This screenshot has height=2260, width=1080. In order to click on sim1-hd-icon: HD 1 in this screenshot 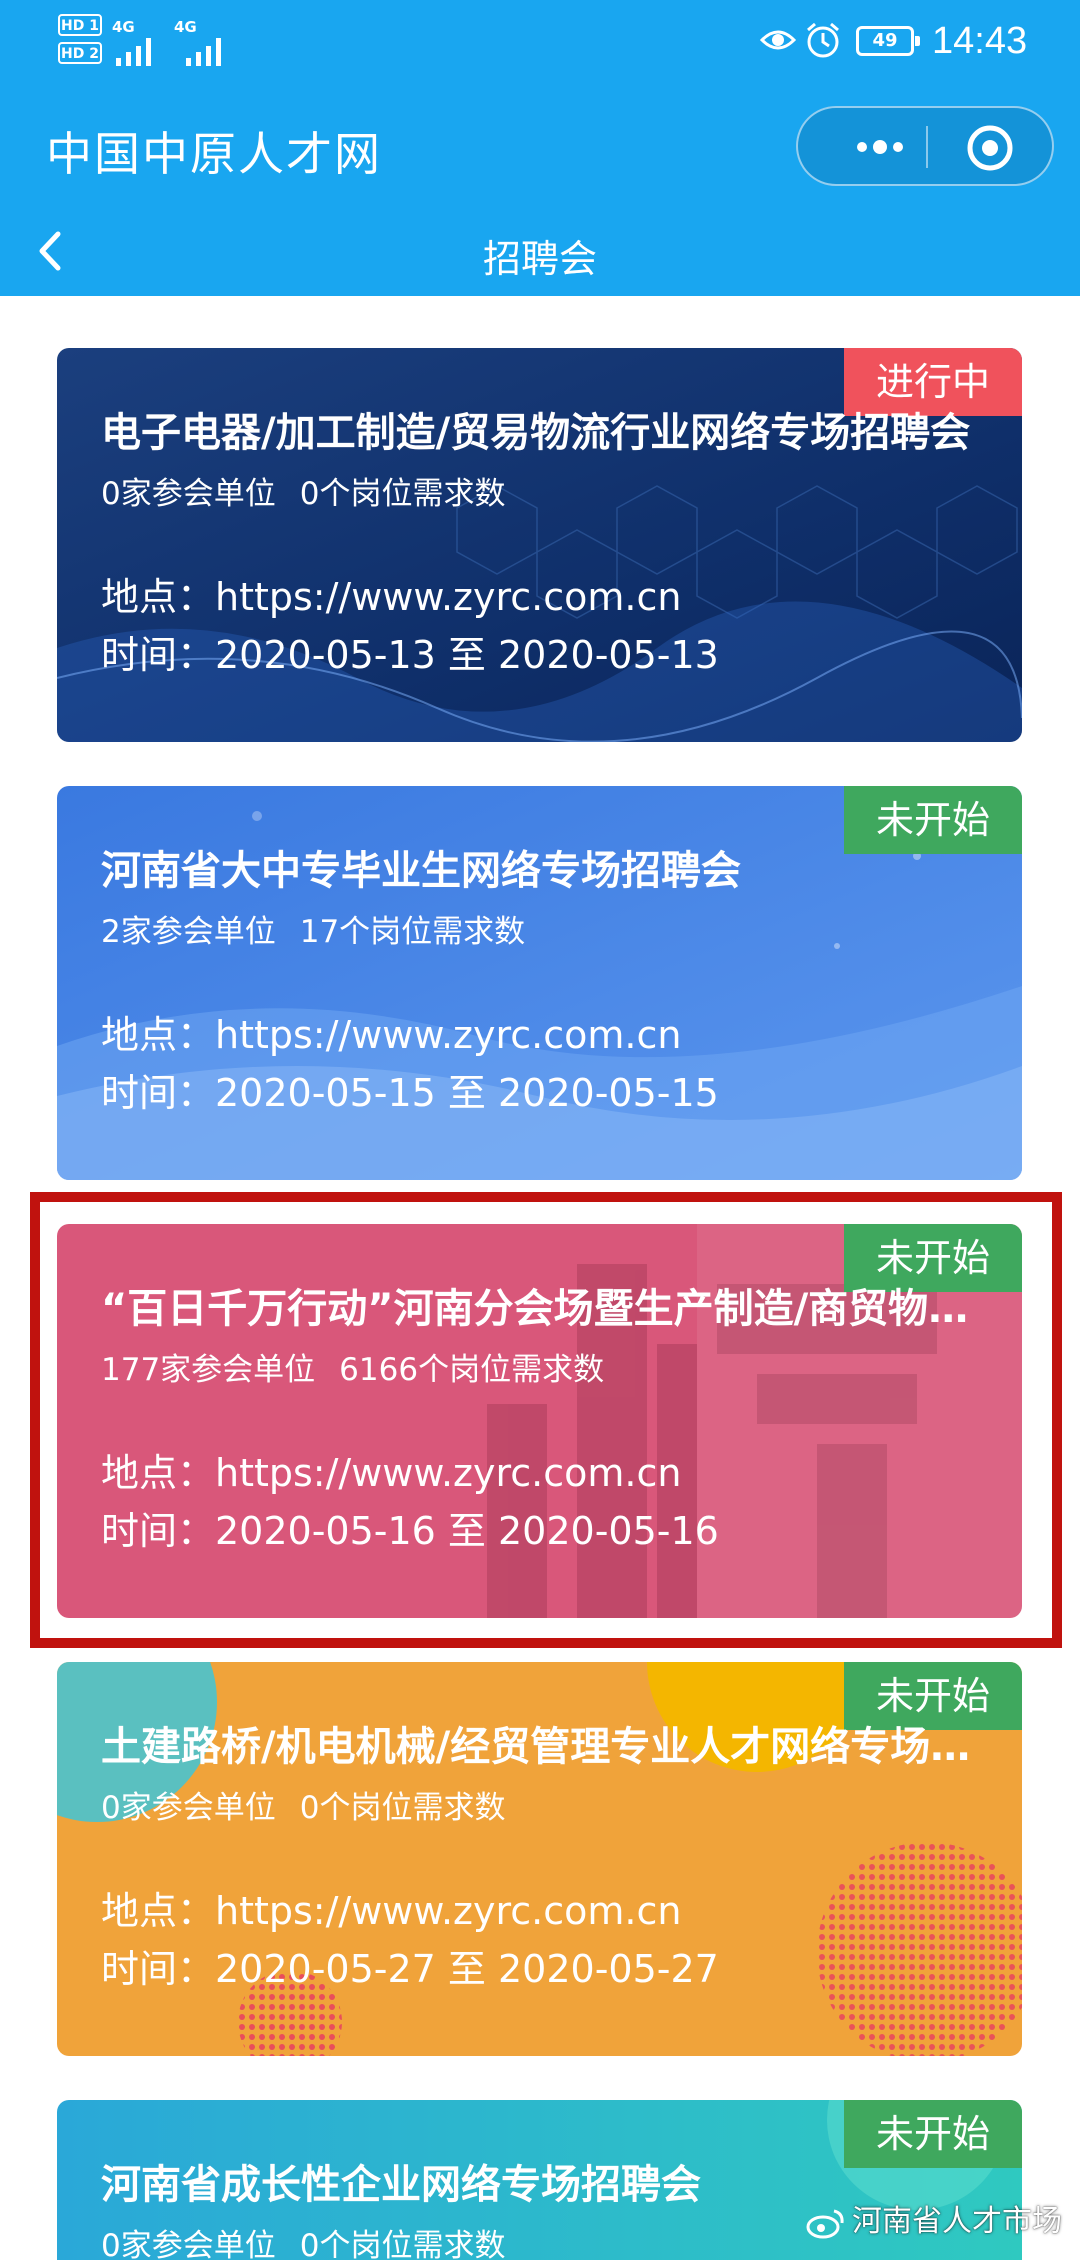, I will do `click(80, 25)`.